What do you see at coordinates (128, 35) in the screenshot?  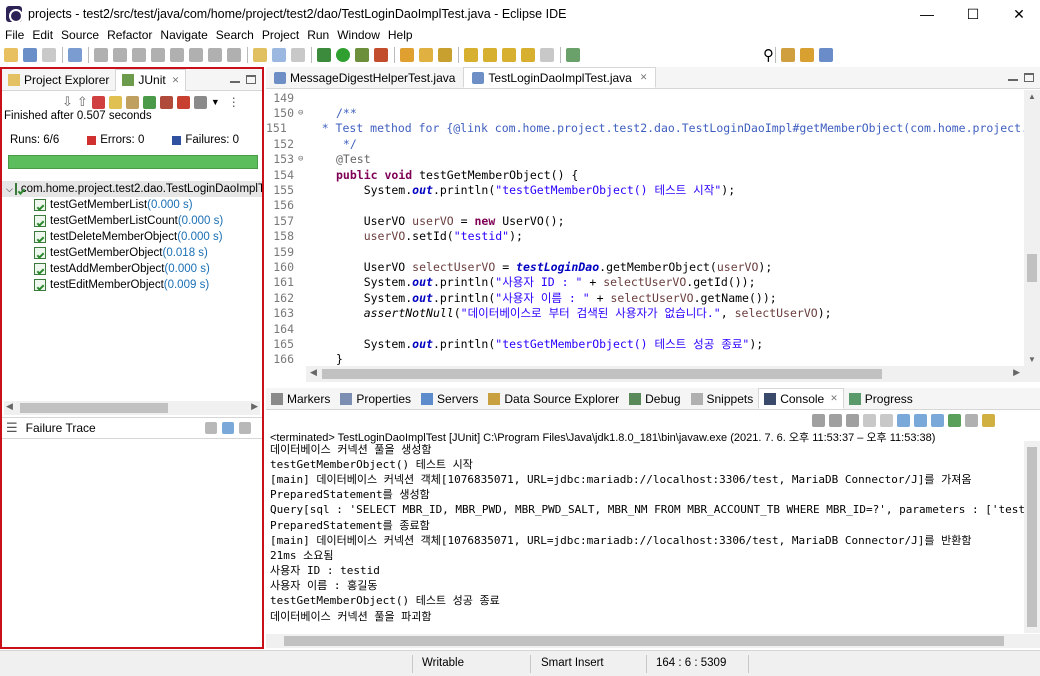 I see `menu-refactor: Refactor` at bounding box center [128, 35].